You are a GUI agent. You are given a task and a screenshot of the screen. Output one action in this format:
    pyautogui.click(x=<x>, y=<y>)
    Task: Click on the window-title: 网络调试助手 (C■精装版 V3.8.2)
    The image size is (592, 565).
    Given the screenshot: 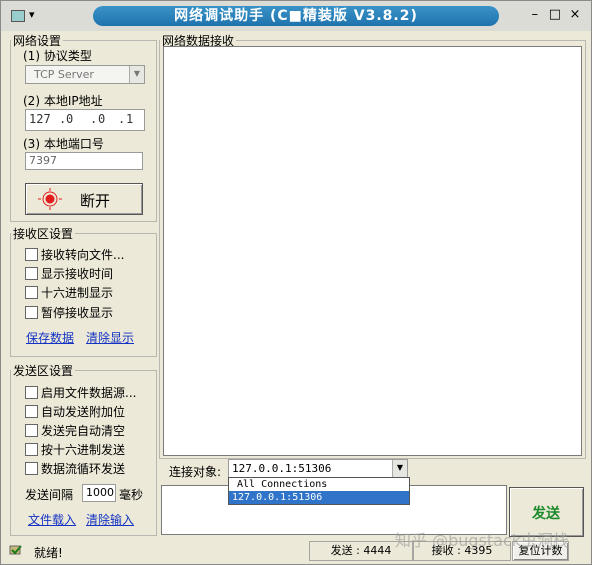 What is the action you would take?
    pyautogui.click(x=296, y=16)
    